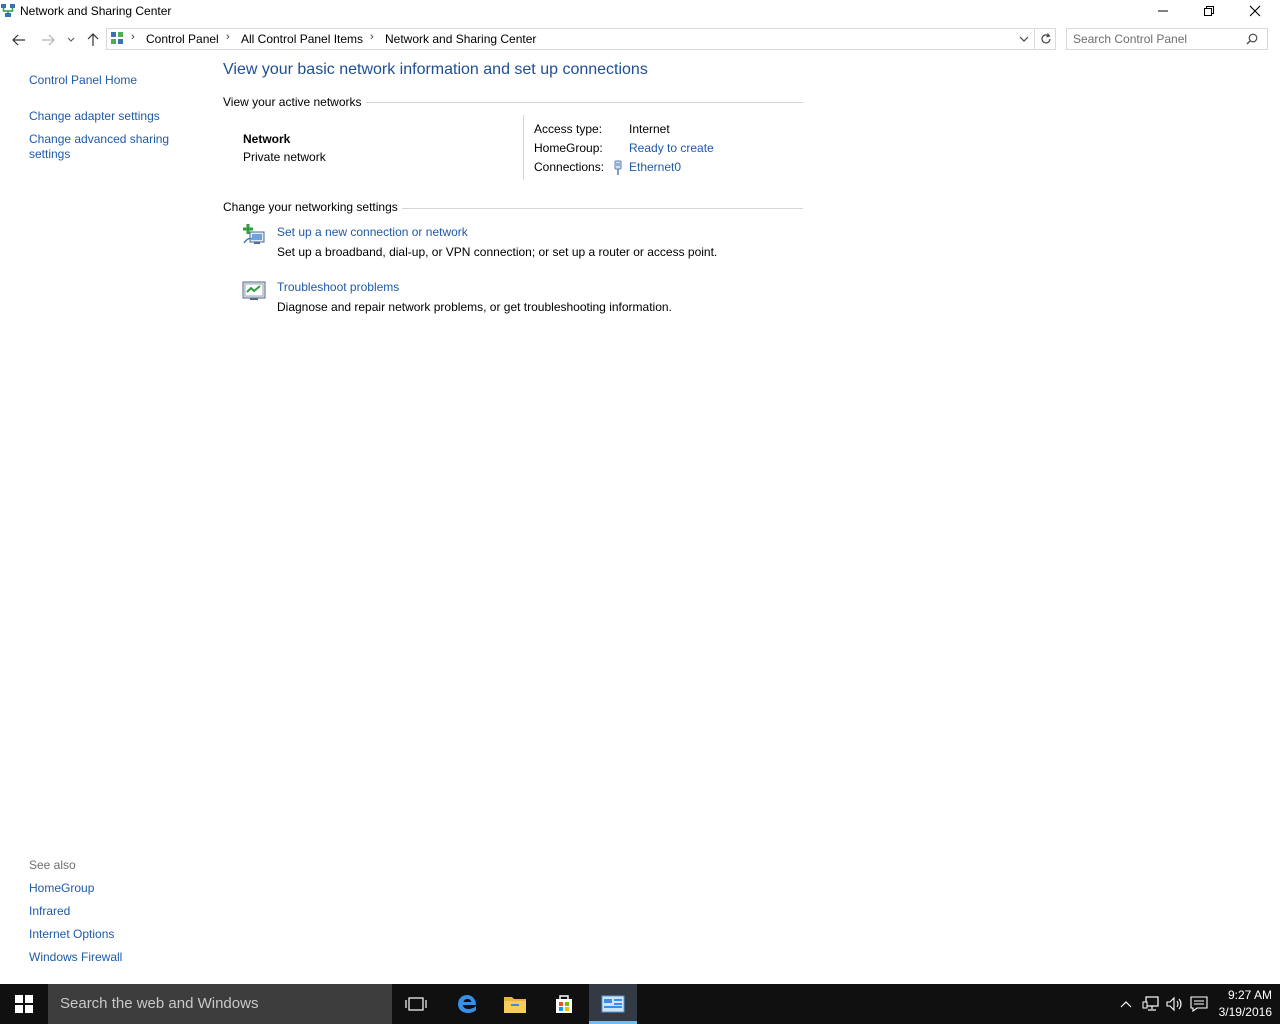 This screenshot has width=1280, height=1024. What do you see at coordinates (523, 147) in the screenshot?
I see `vertical-divider` at bounding box center [523, 147].